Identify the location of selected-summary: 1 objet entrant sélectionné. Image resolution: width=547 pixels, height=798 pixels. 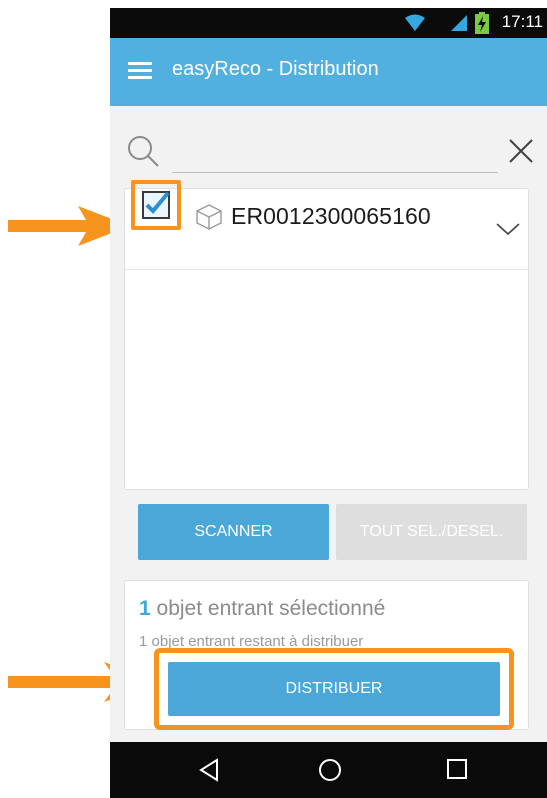
(262, 609).